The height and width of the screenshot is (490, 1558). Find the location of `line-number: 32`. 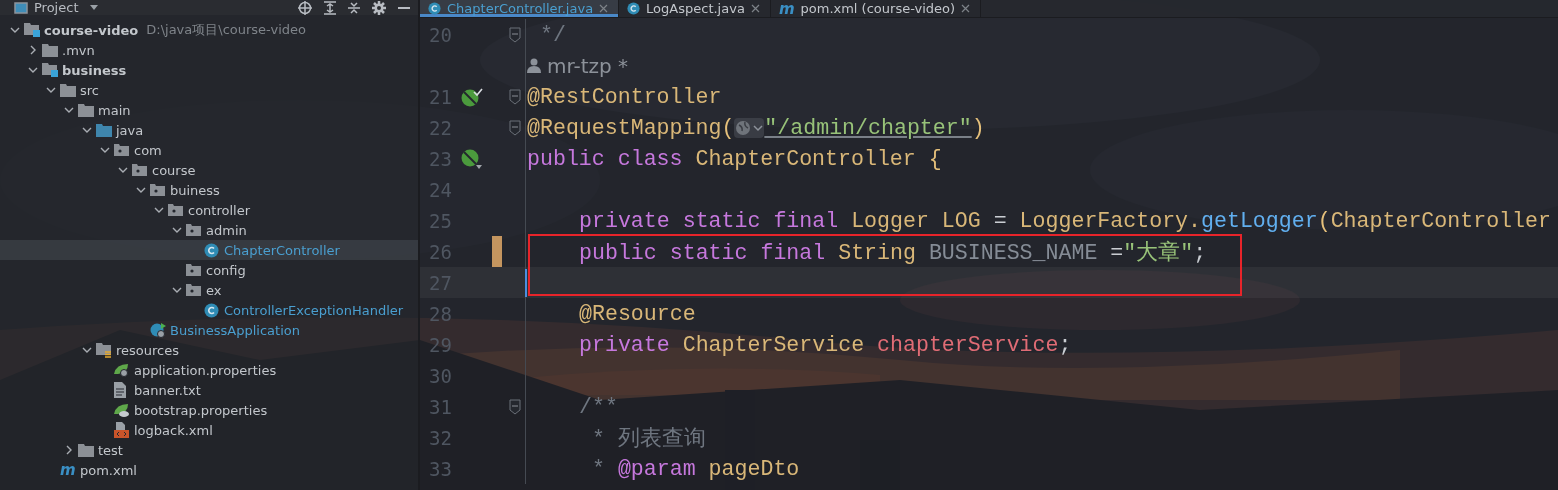

line-number: 32 is located at coordinates (440, 437).